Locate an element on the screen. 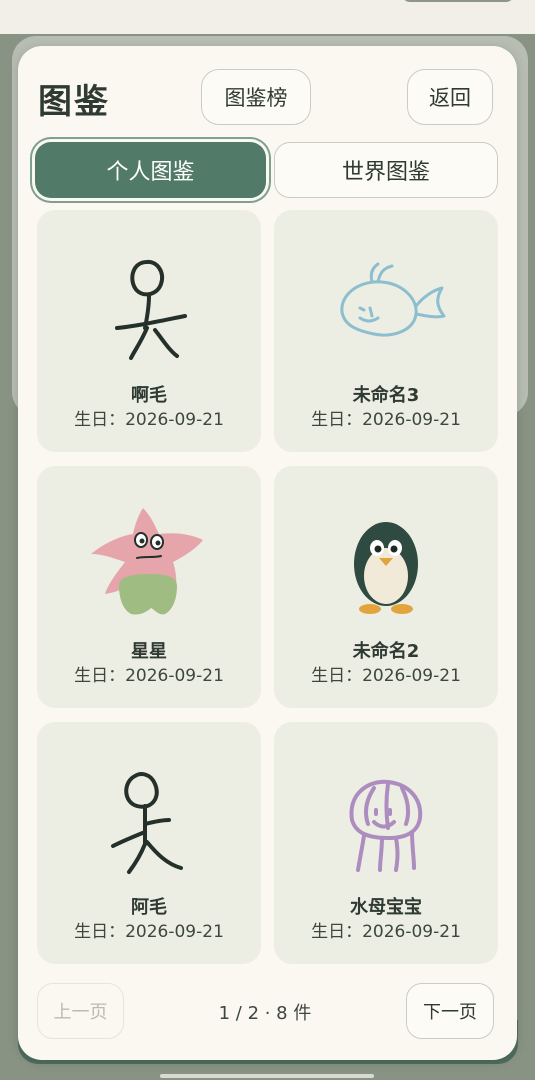 Image resolution: width=535 pixels, height=1080 pixels. jellyfish-doodle-icon is located at coordinates (386, 825).